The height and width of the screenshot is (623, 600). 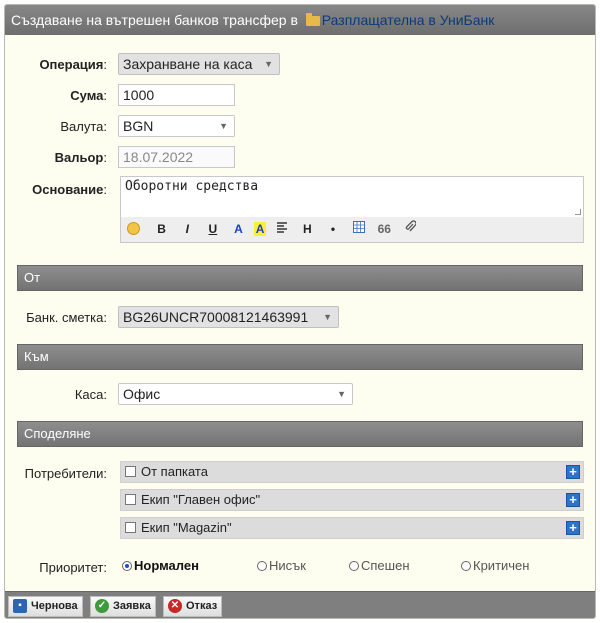 I want to click on valor-input: 18.07.2022, so click(x=176, y=157).